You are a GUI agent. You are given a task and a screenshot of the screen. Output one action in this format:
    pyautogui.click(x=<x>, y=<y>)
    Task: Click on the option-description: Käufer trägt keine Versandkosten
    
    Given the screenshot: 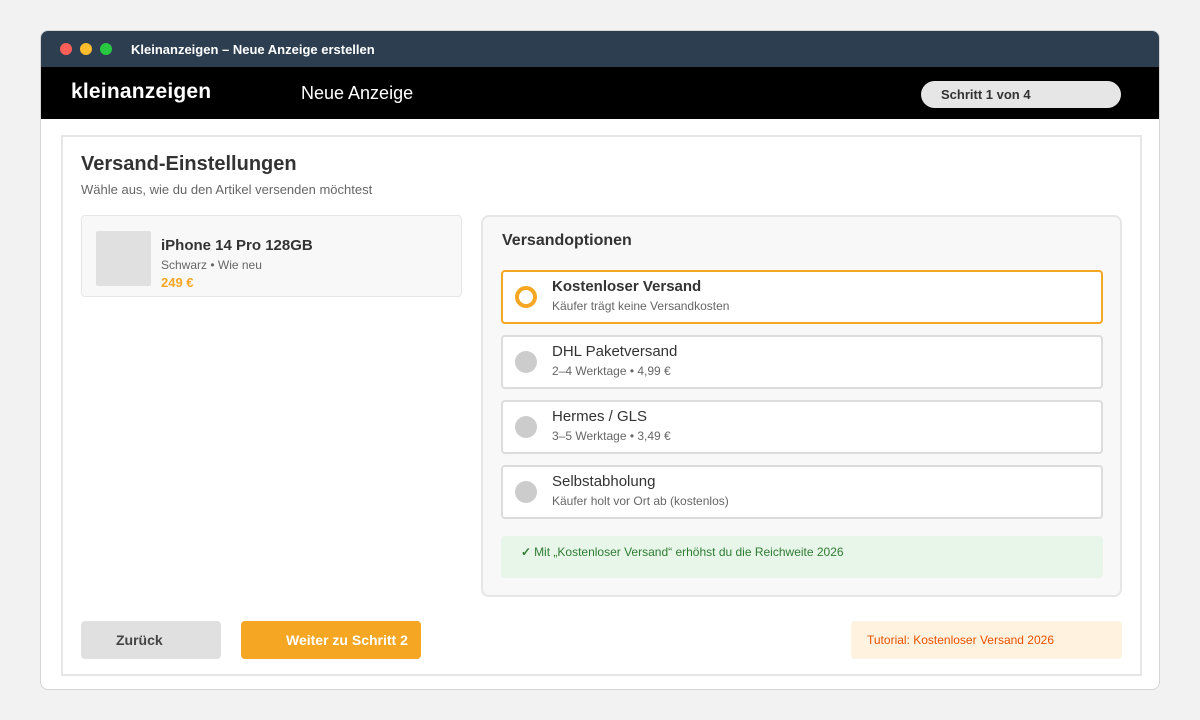 What is the action you would take?
    pyautogui.click(x=641, y=306)
    